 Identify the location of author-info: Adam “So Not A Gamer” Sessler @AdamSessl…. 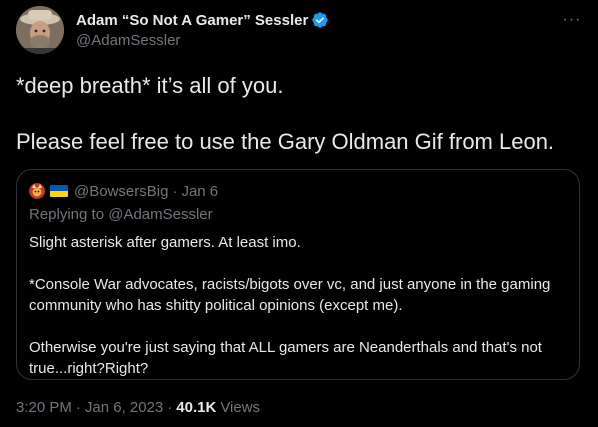
(202, 29).